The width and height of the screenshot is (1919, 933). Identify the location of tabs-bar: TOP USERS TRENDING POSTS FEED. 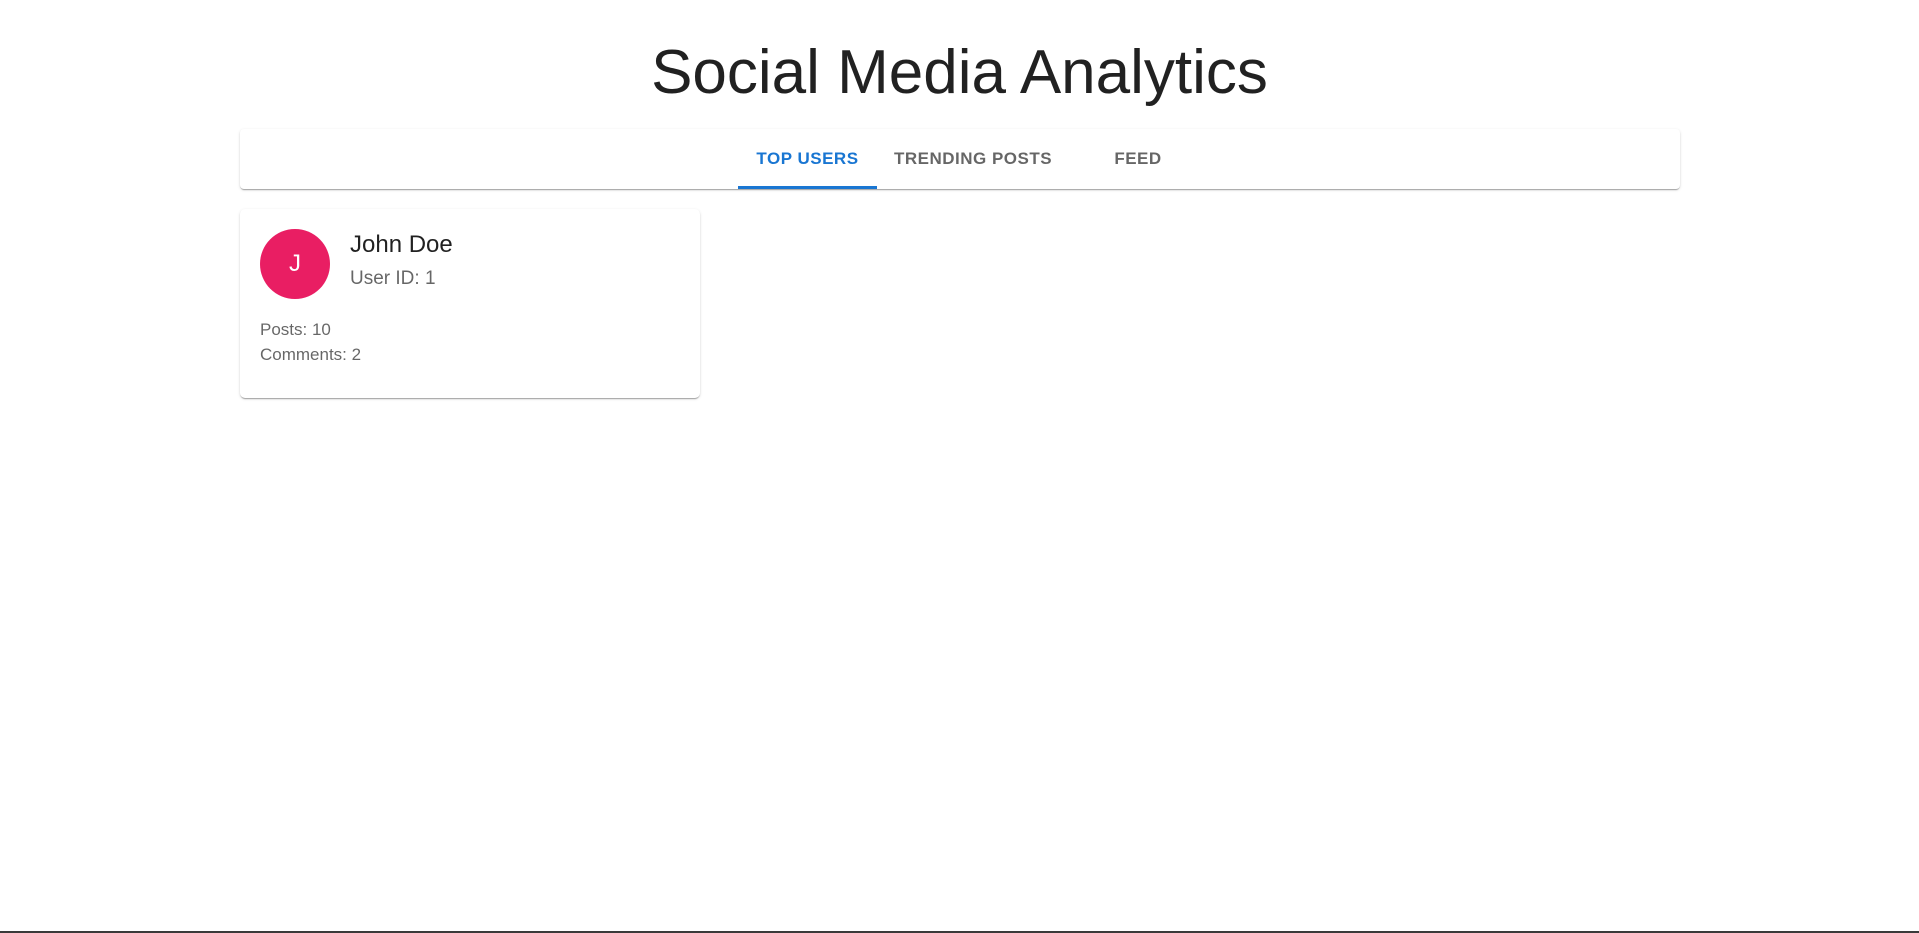
(960, 159).